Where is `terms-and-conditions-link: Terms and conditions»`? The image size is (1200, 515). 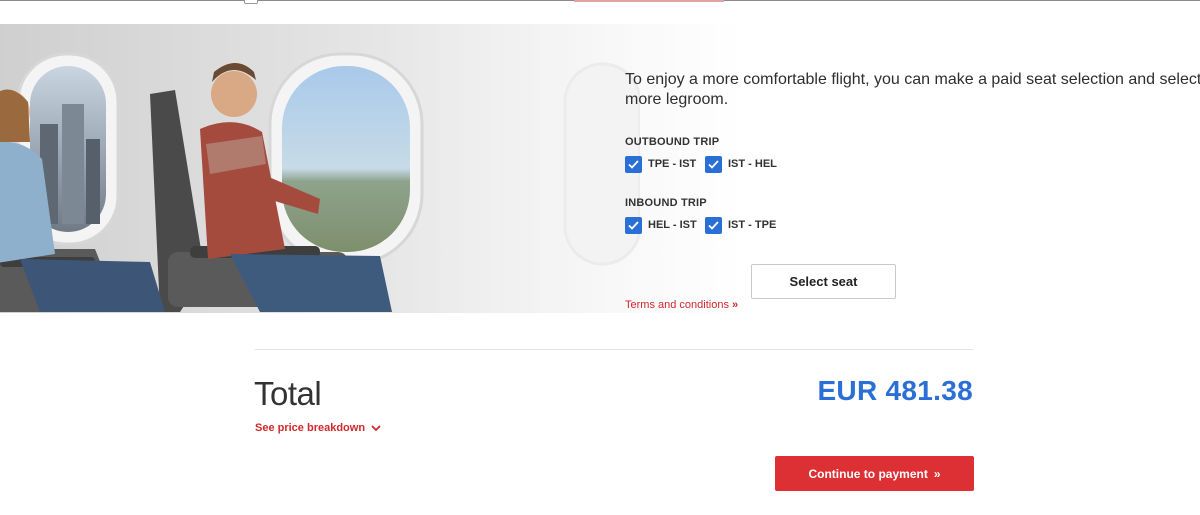
terms-and-conditions-link: Terms and conditions» is located at coordinates (681, 305).